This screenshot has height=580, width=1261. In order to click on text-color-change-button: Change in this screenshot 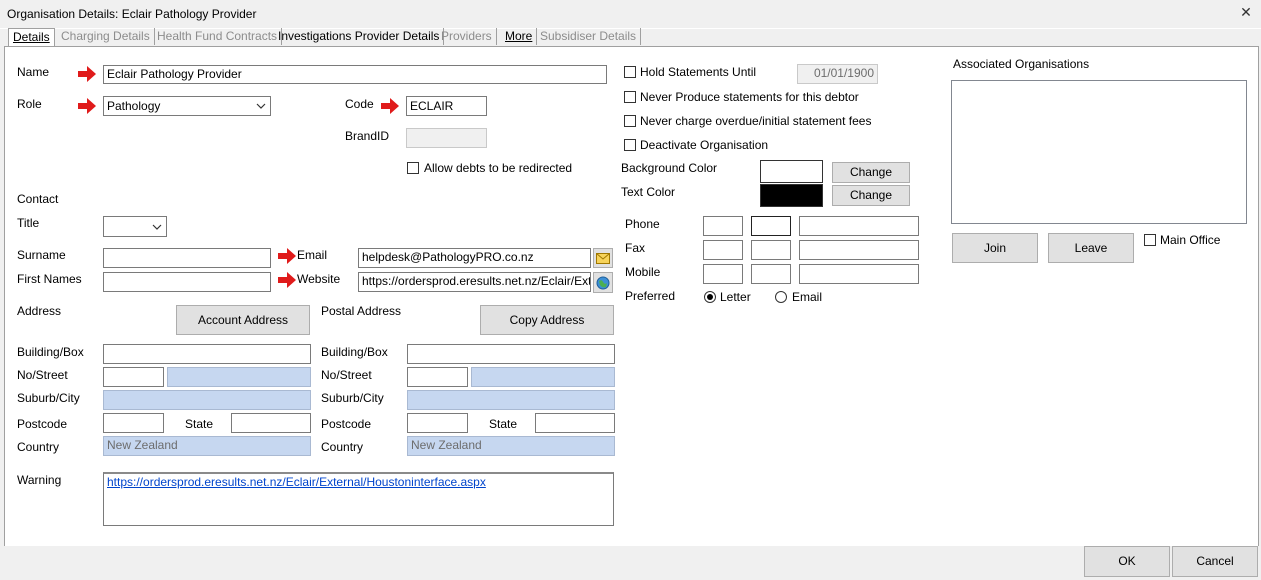, I will do `click(871, 195)`.